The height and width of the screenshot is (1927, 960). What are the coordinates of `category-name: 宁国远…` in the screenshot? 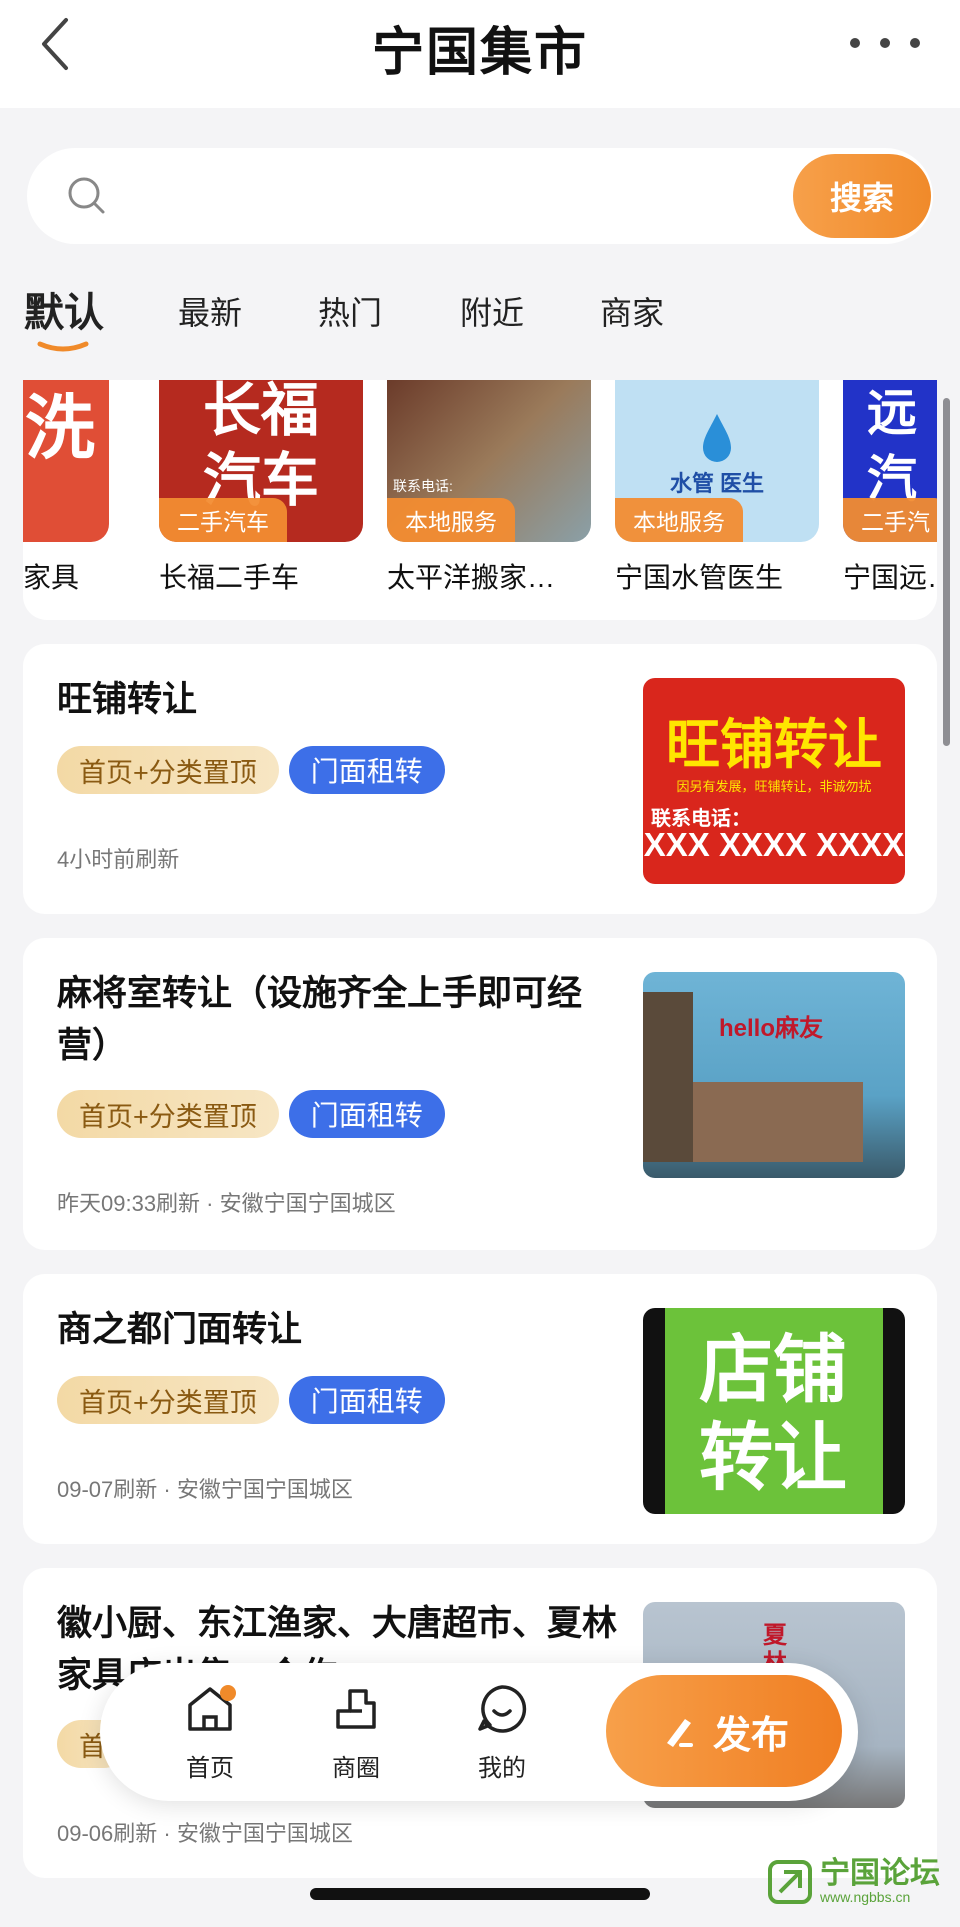 It's located at (890, 577).